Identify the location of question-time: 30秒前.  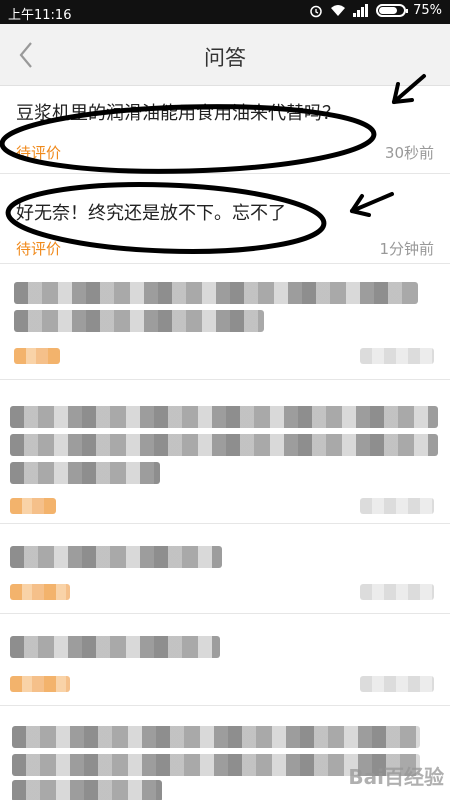
(409, 153).